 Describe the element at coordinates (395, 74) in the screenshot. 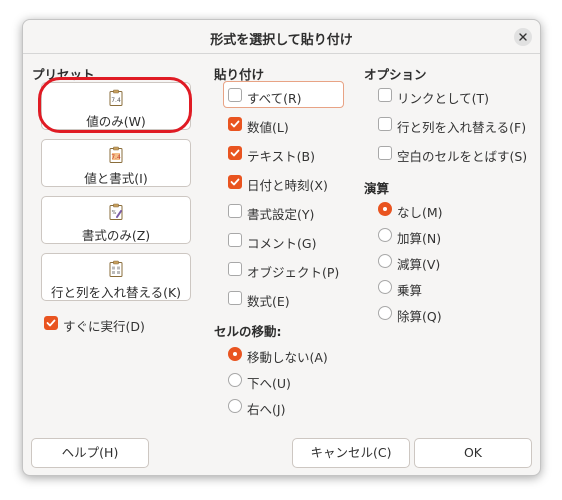

I see `options-header: オプション` at that location.